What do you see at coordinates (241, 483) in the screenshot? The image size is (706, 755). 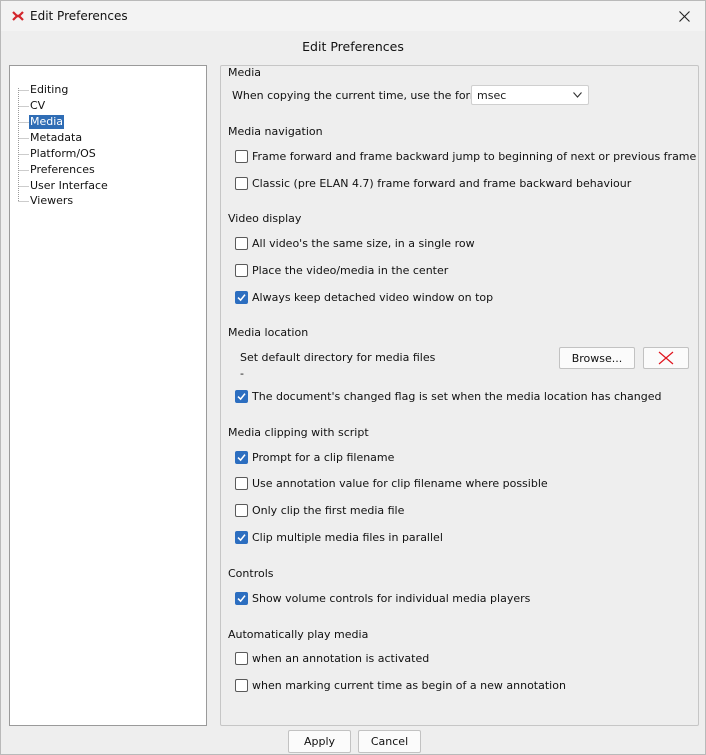 I see `annotation-value-filename-checkbox` at bounding box center [241, 483].